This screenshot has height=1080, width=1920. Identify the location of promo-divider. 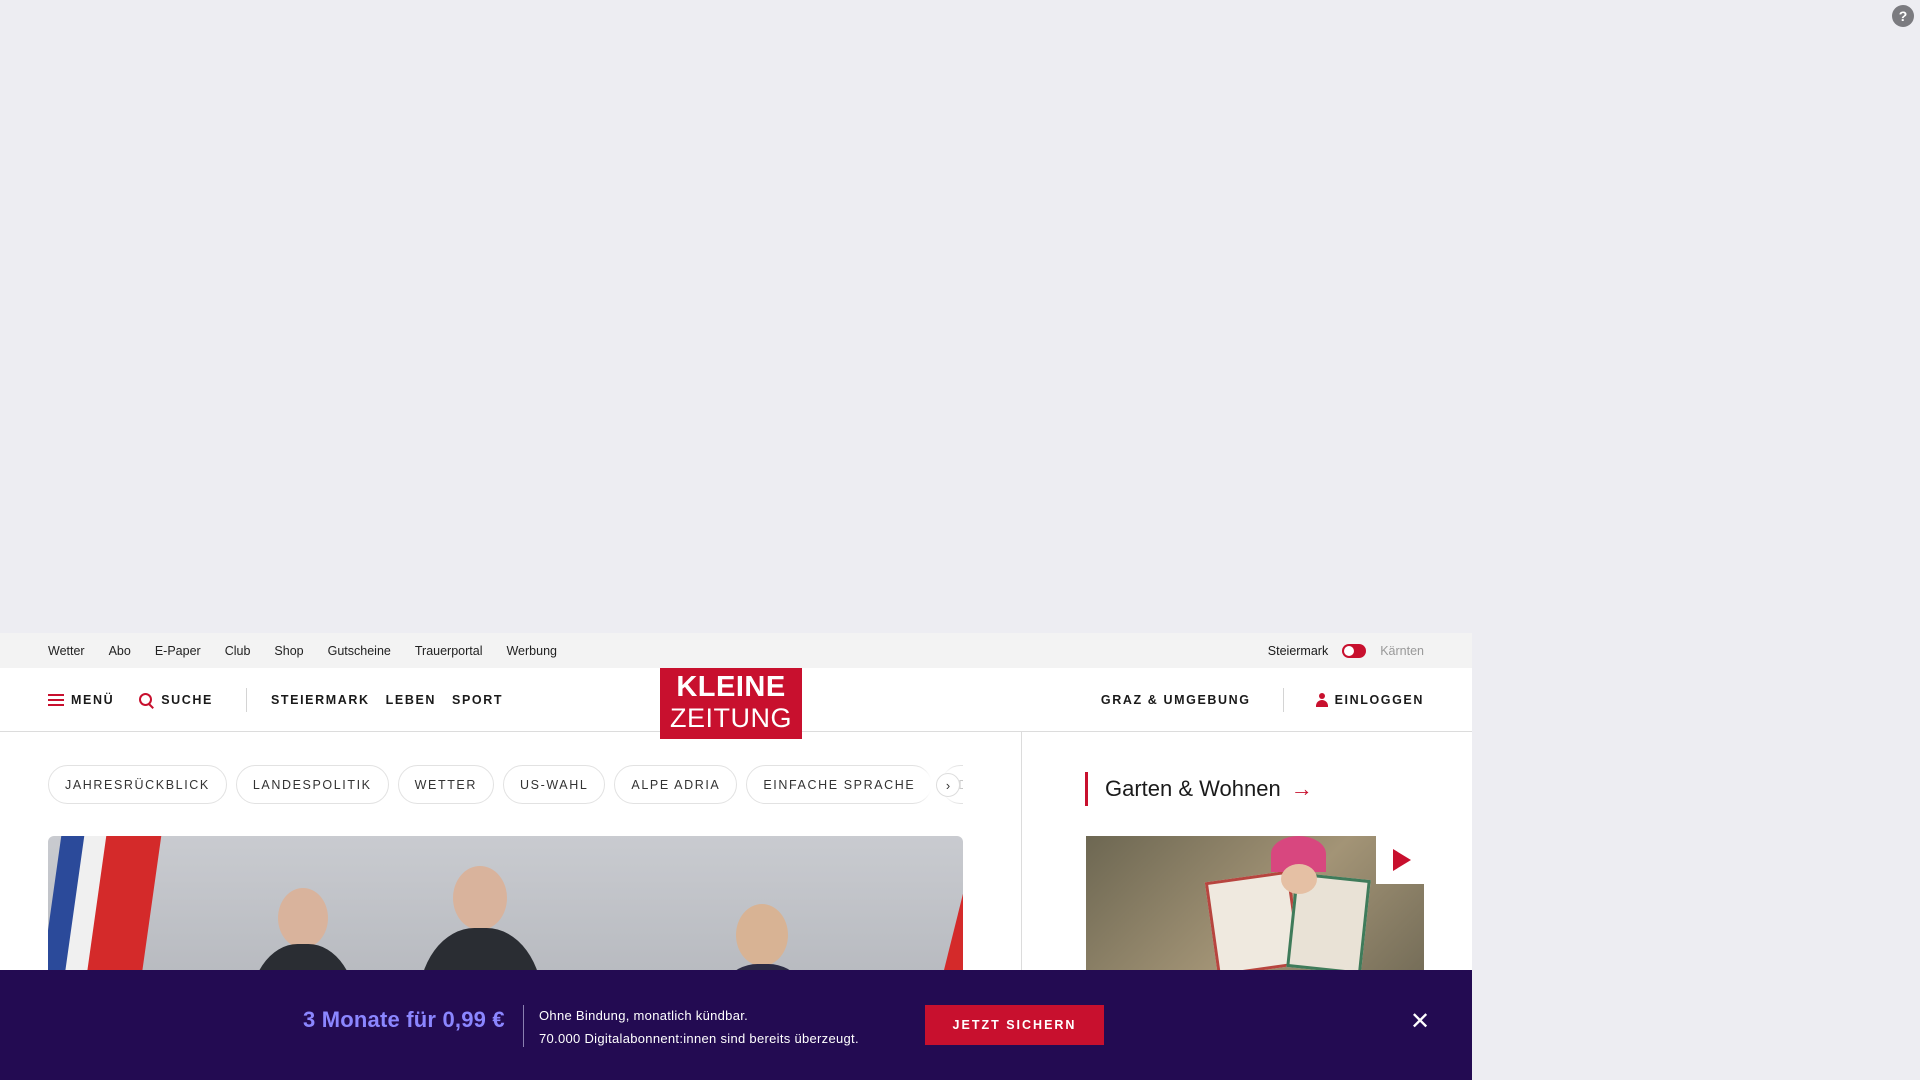
(523, 1026).